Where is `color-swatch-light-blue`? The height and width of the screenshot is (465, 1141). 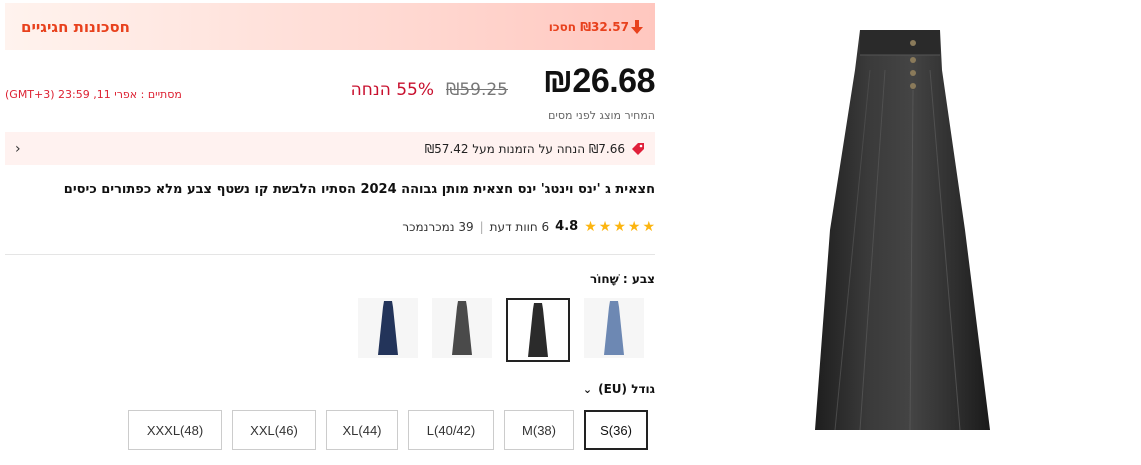 color-swatch-light-blue is located at coordinates (614, 328).